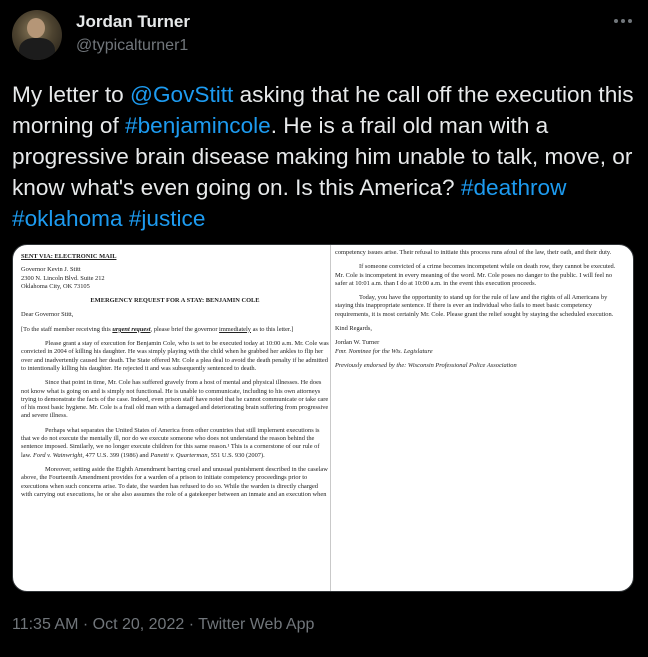  I want to click on staff-note-immediately: immediately, so click(235, 329).